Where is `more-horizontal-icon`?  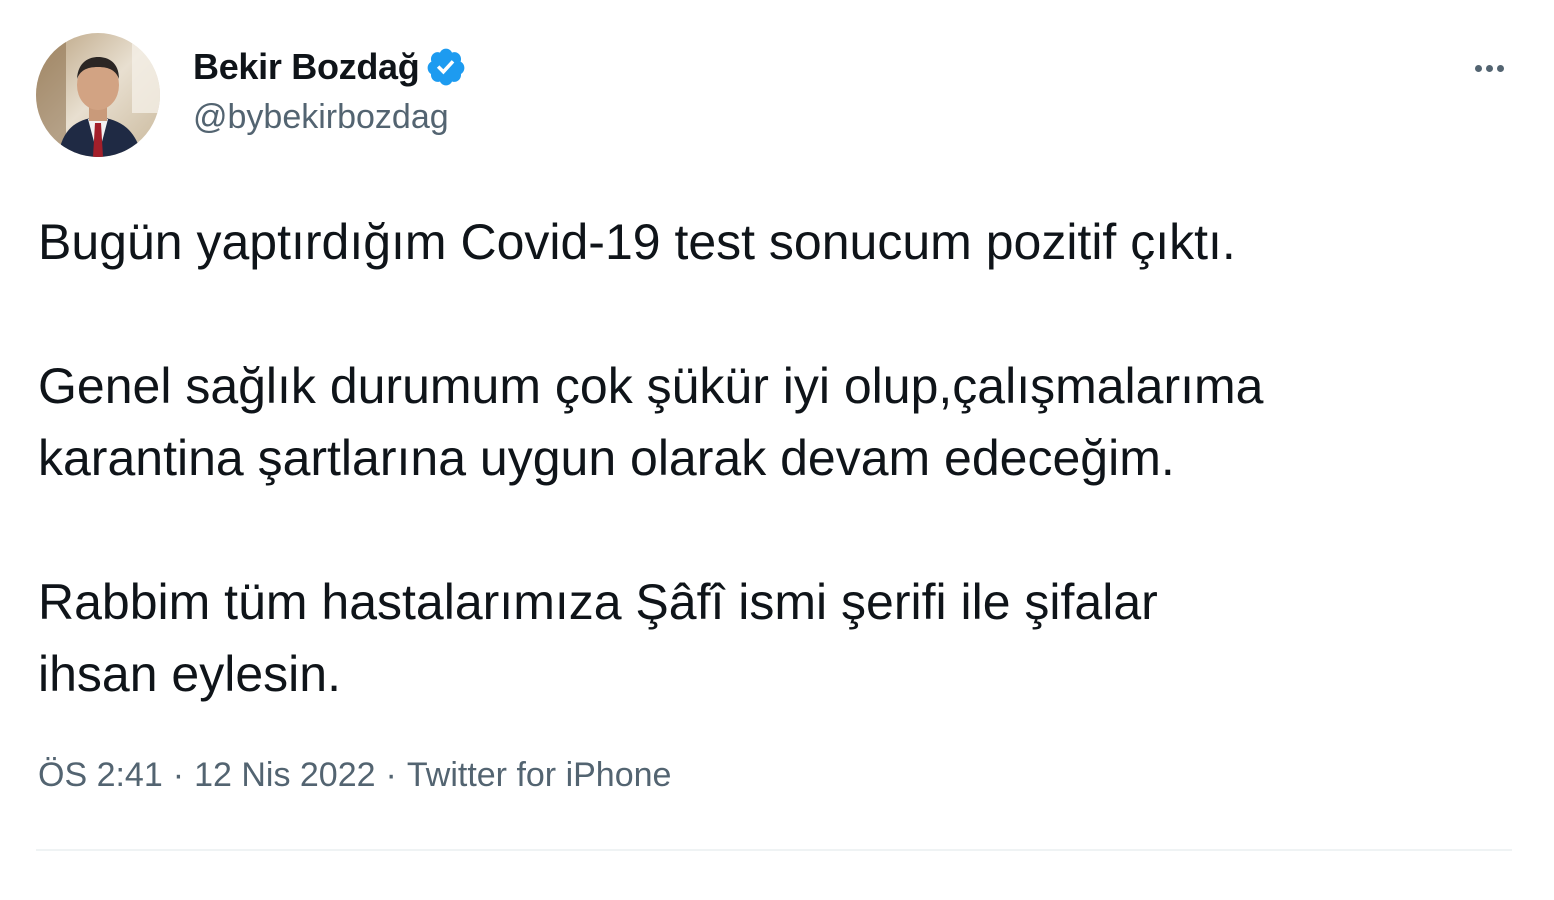
more-horizontal-icon is located at coordinates (1478, 68).